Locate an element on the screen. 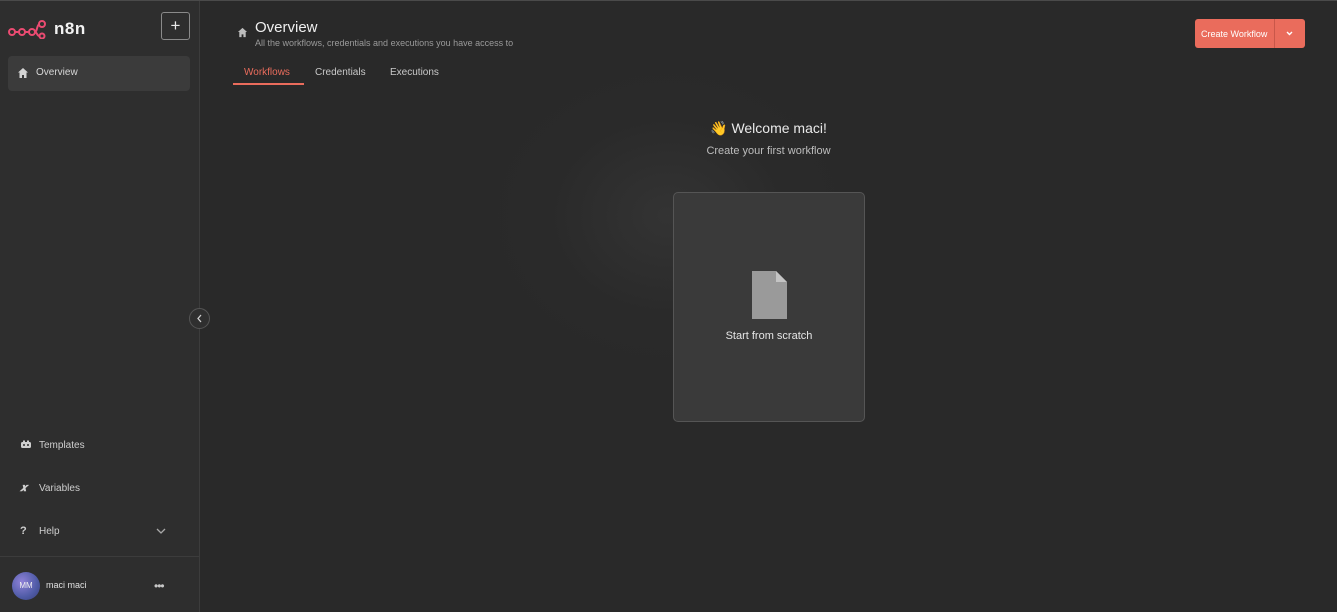  create-workflow-button: Create Workflow is located at coordinates (1250, 33).